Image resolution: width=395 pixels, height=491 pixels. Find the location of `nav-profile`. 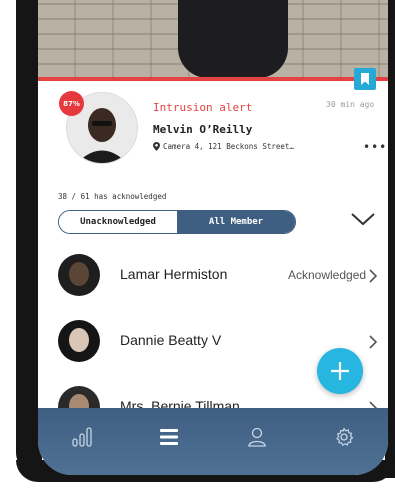

nav-profile is located at coordinates (257, 437).